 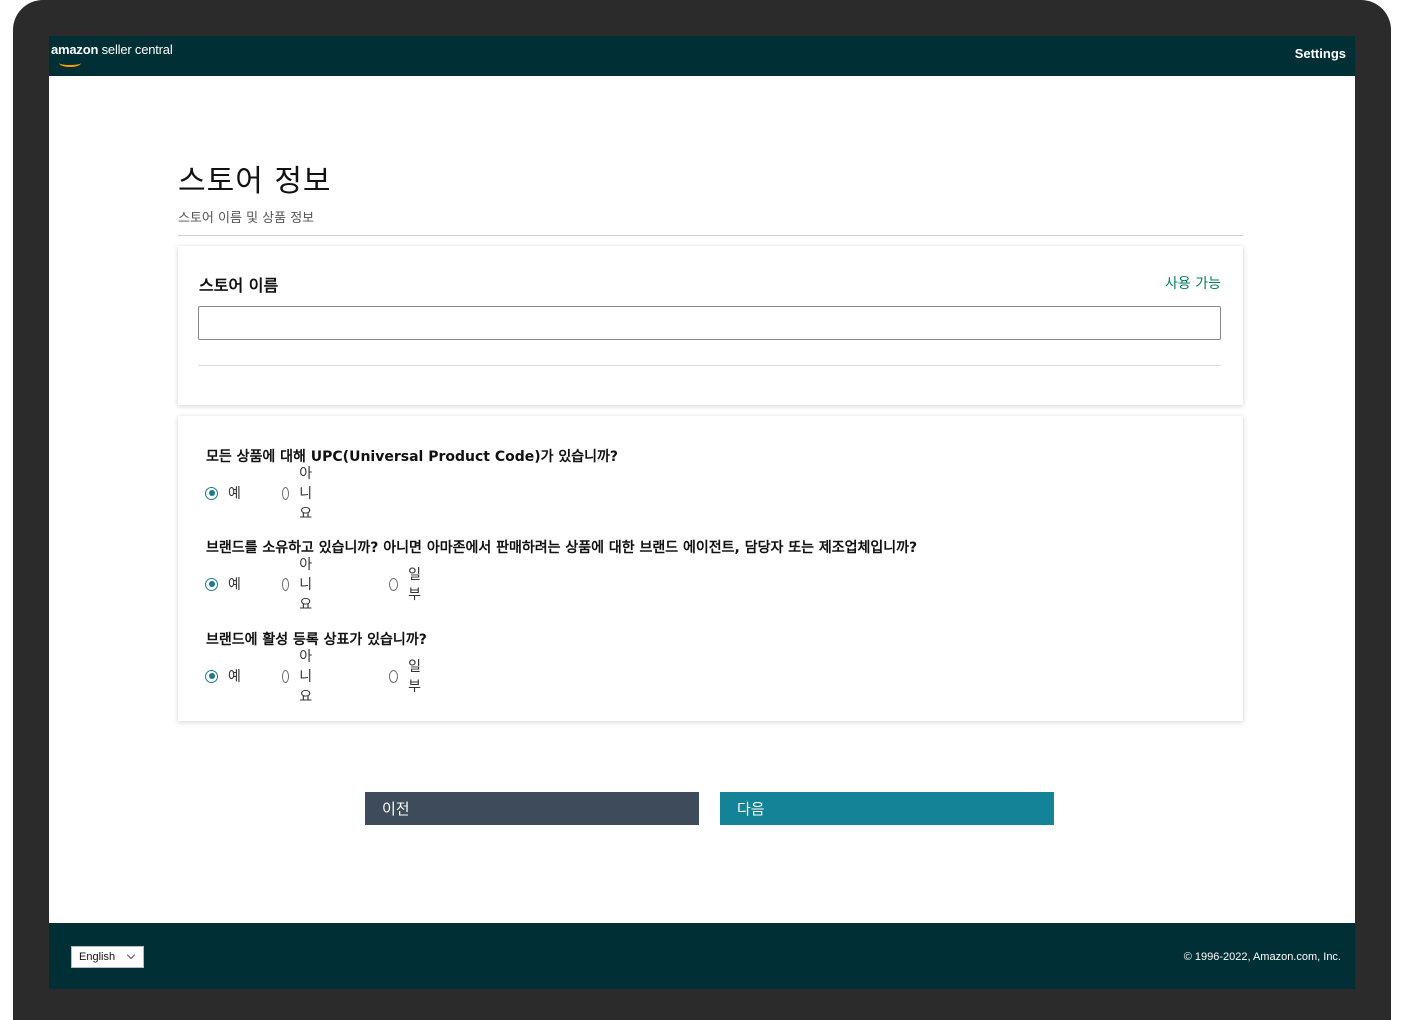 What do you see at coordinates (709, 365) in the screenshot?
I see `card-divider` at bounding box center [709, 365].